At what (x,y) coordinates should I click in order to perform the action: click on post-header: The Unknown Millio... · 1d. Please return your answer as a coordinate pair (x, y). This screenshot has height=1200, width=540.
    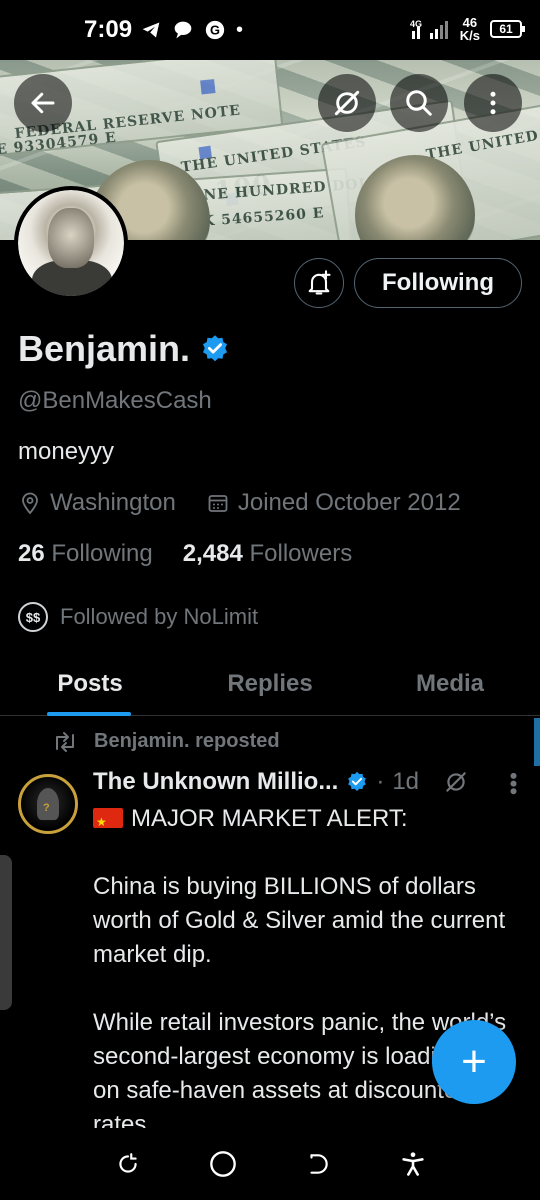
    Looking at the image, I should click on (281, 782).